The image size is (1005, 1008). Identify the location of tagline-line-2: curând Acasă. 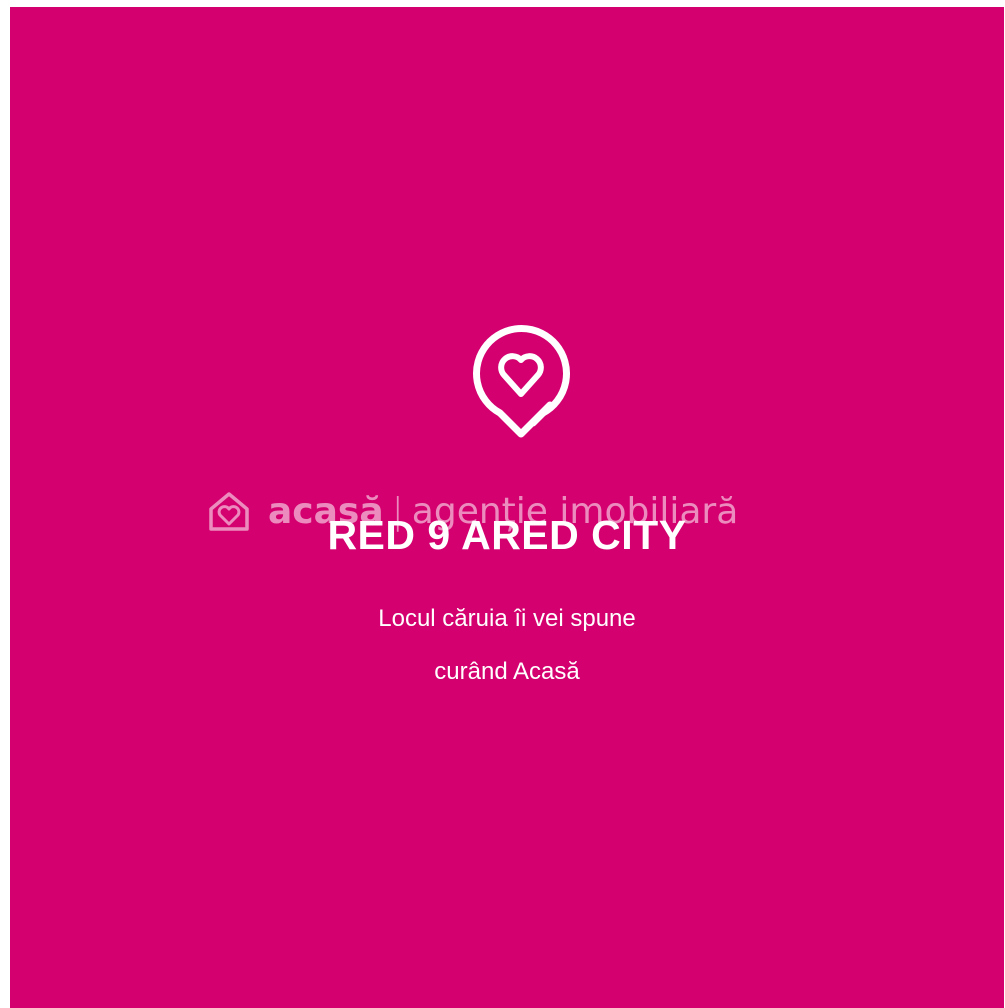
(507, 671).